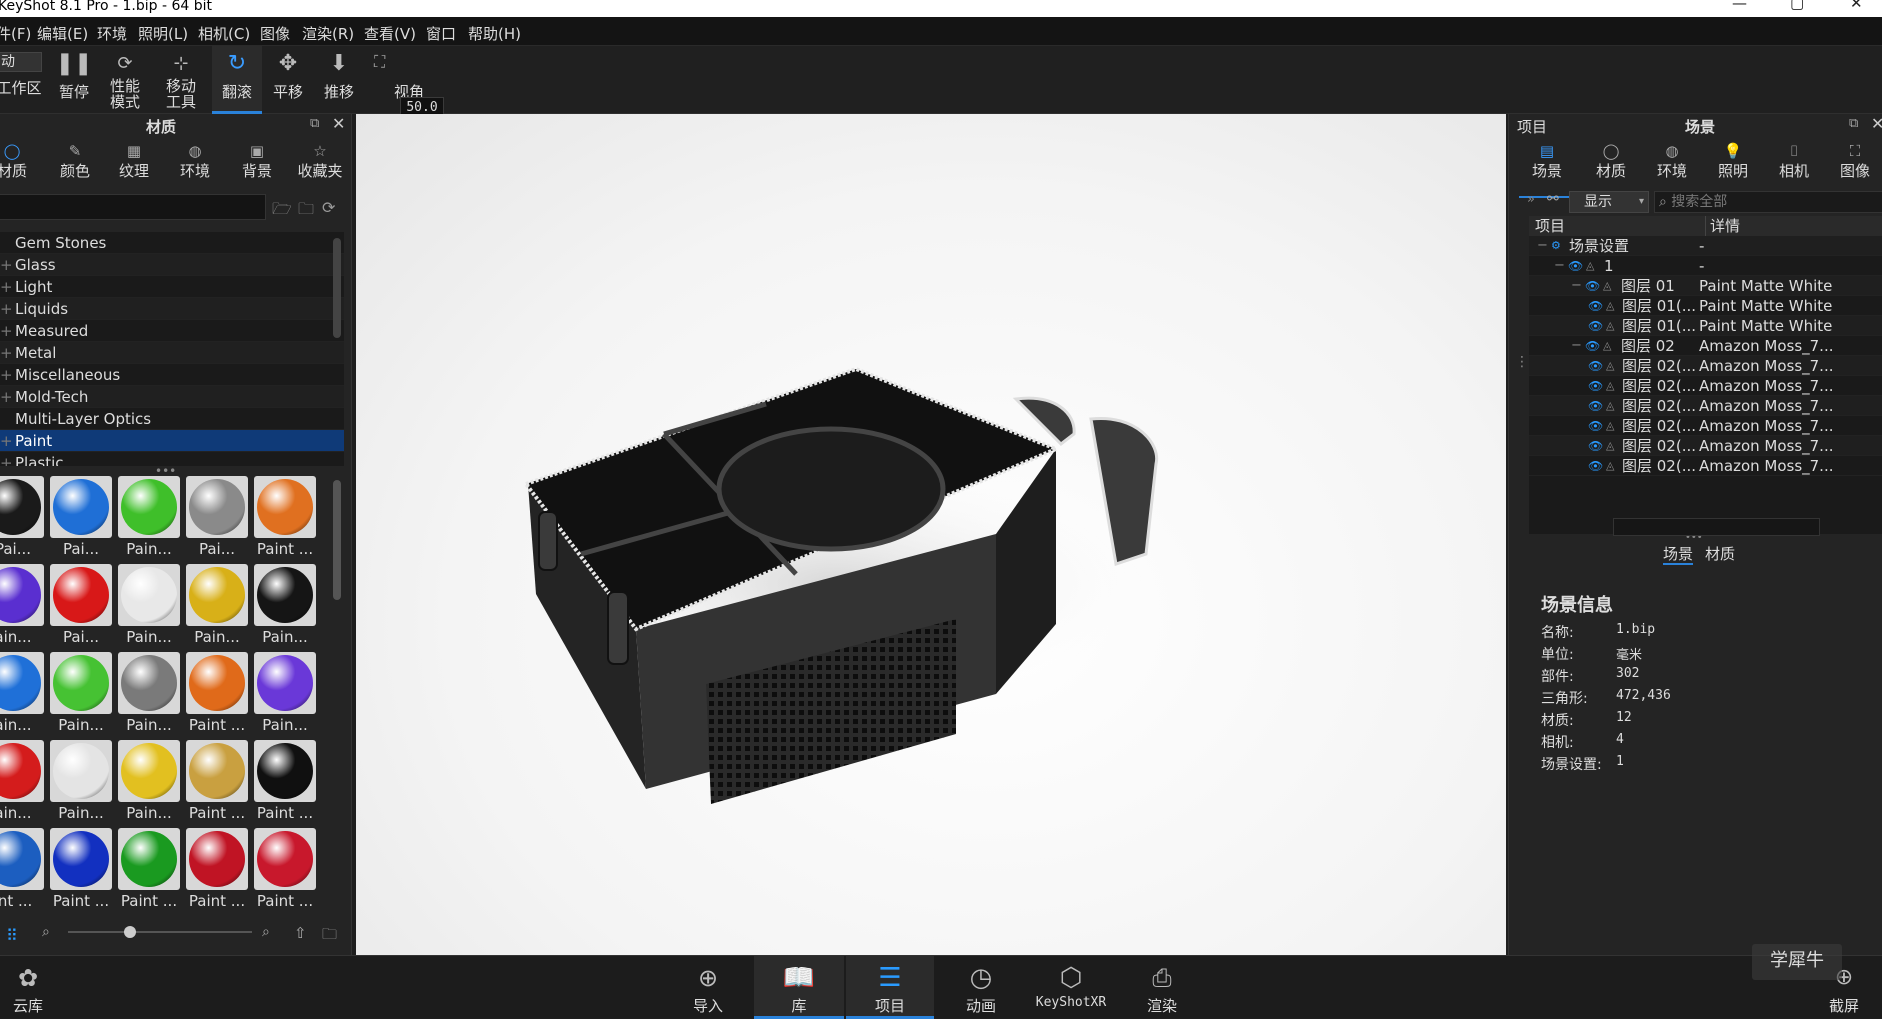  Describe the element at coordinates (1797, 5) in the screenshot. I see `maximize-icon: ▢` at that location.